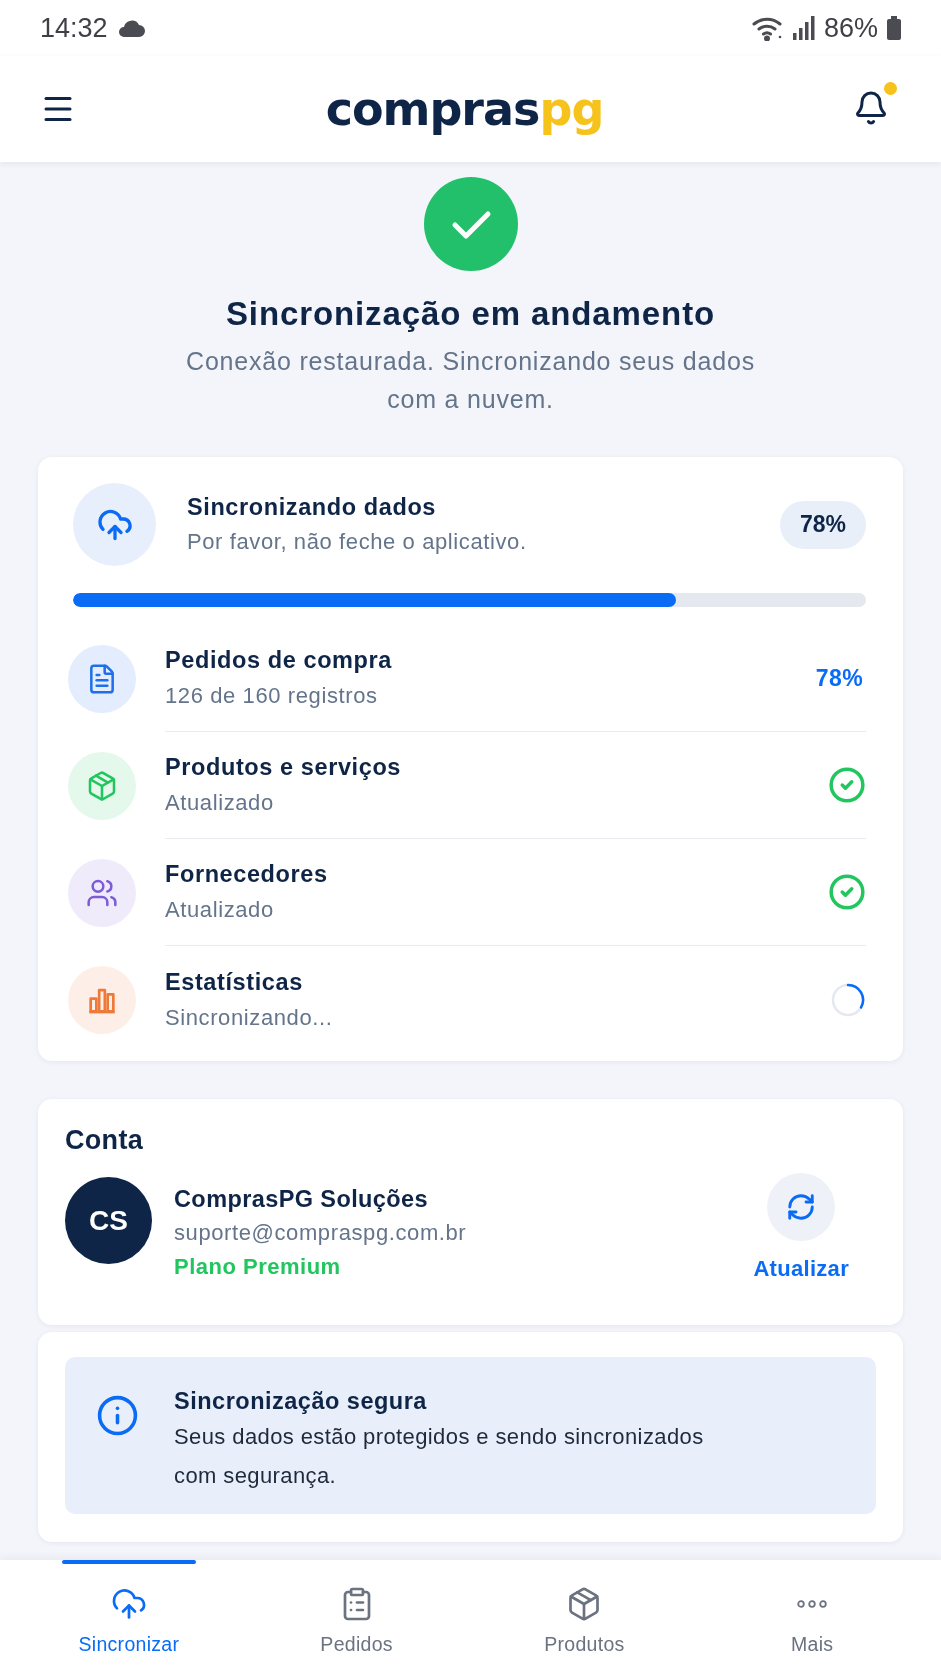 The height and width of the screenshot is (1672, 941). I want to click on percent-badge: 78%, so click(822, 524).